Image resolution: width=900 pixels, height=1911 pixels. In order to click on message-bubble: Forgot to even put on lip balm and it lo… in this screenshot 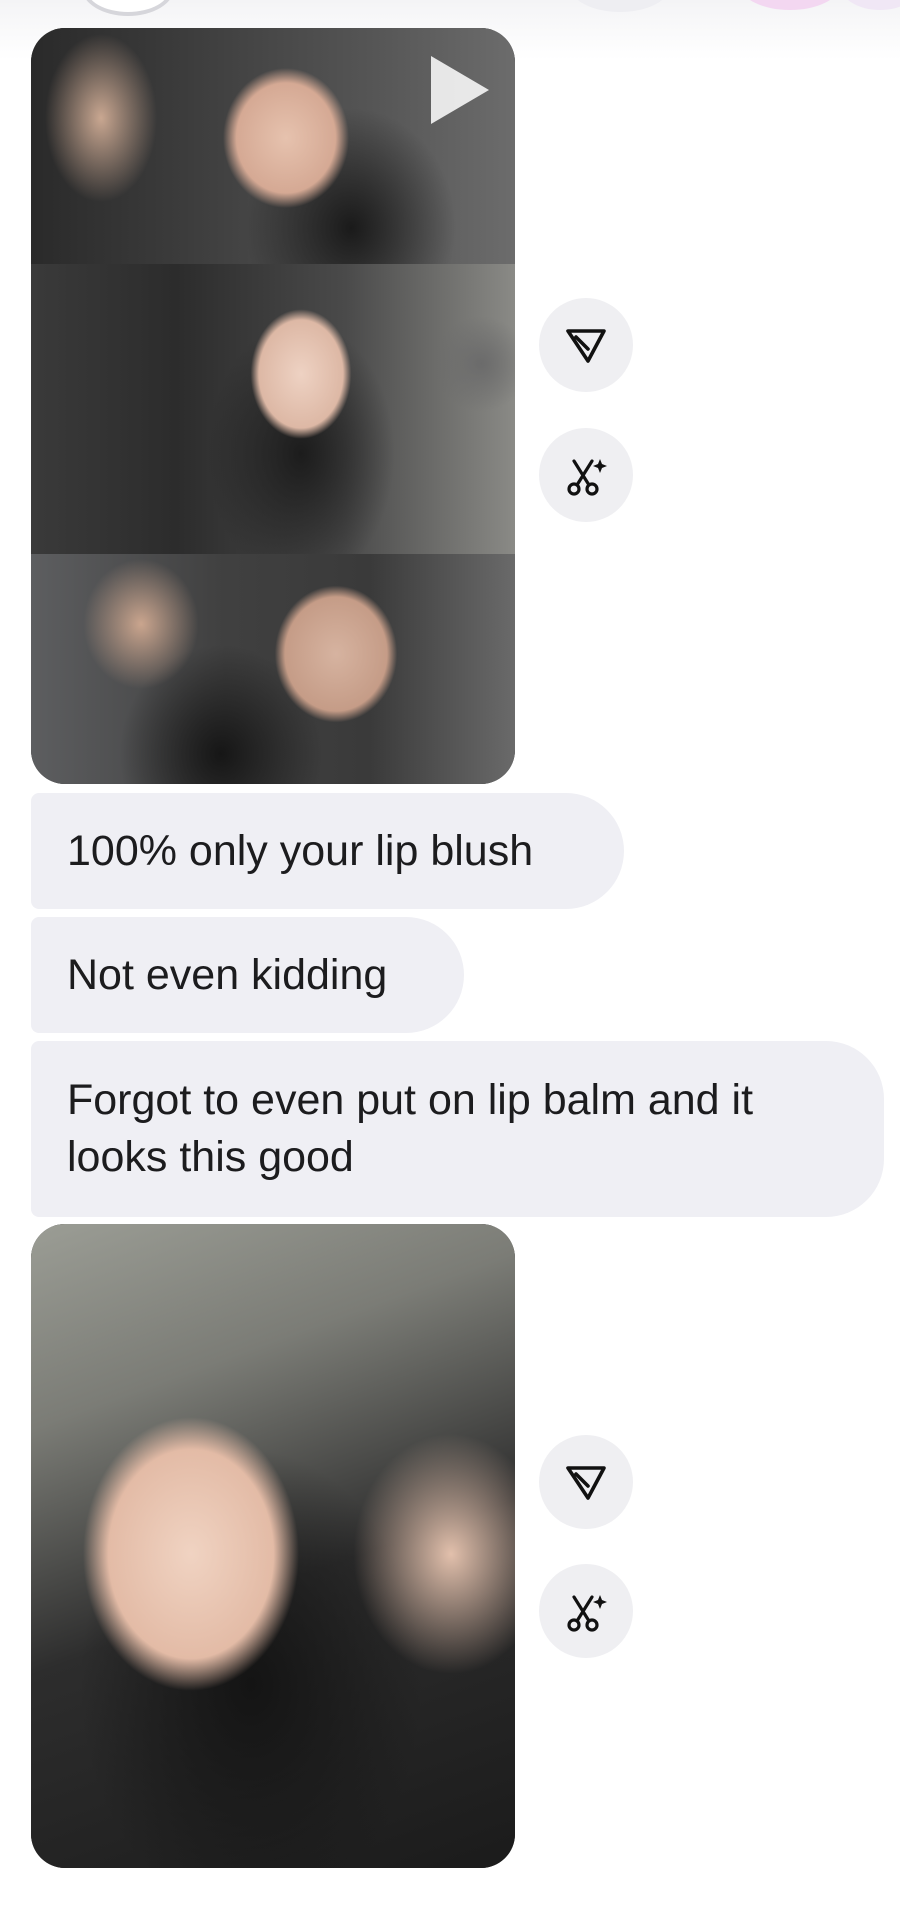, I will do `click(457, 1129)`.